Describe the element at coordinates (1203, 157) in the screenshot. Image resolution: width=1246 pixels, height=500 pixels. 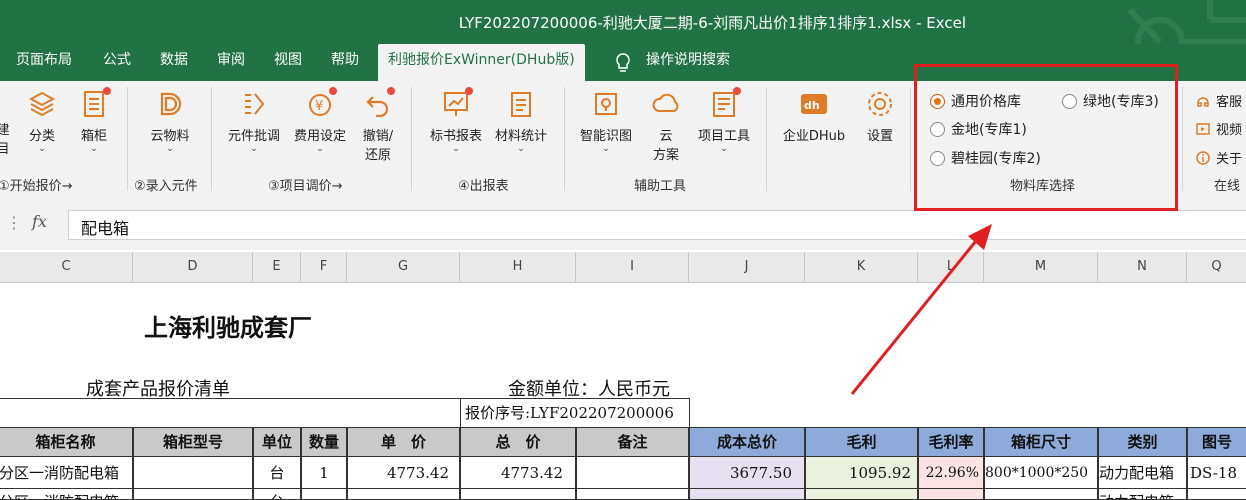
I see `info-icon` at that location.